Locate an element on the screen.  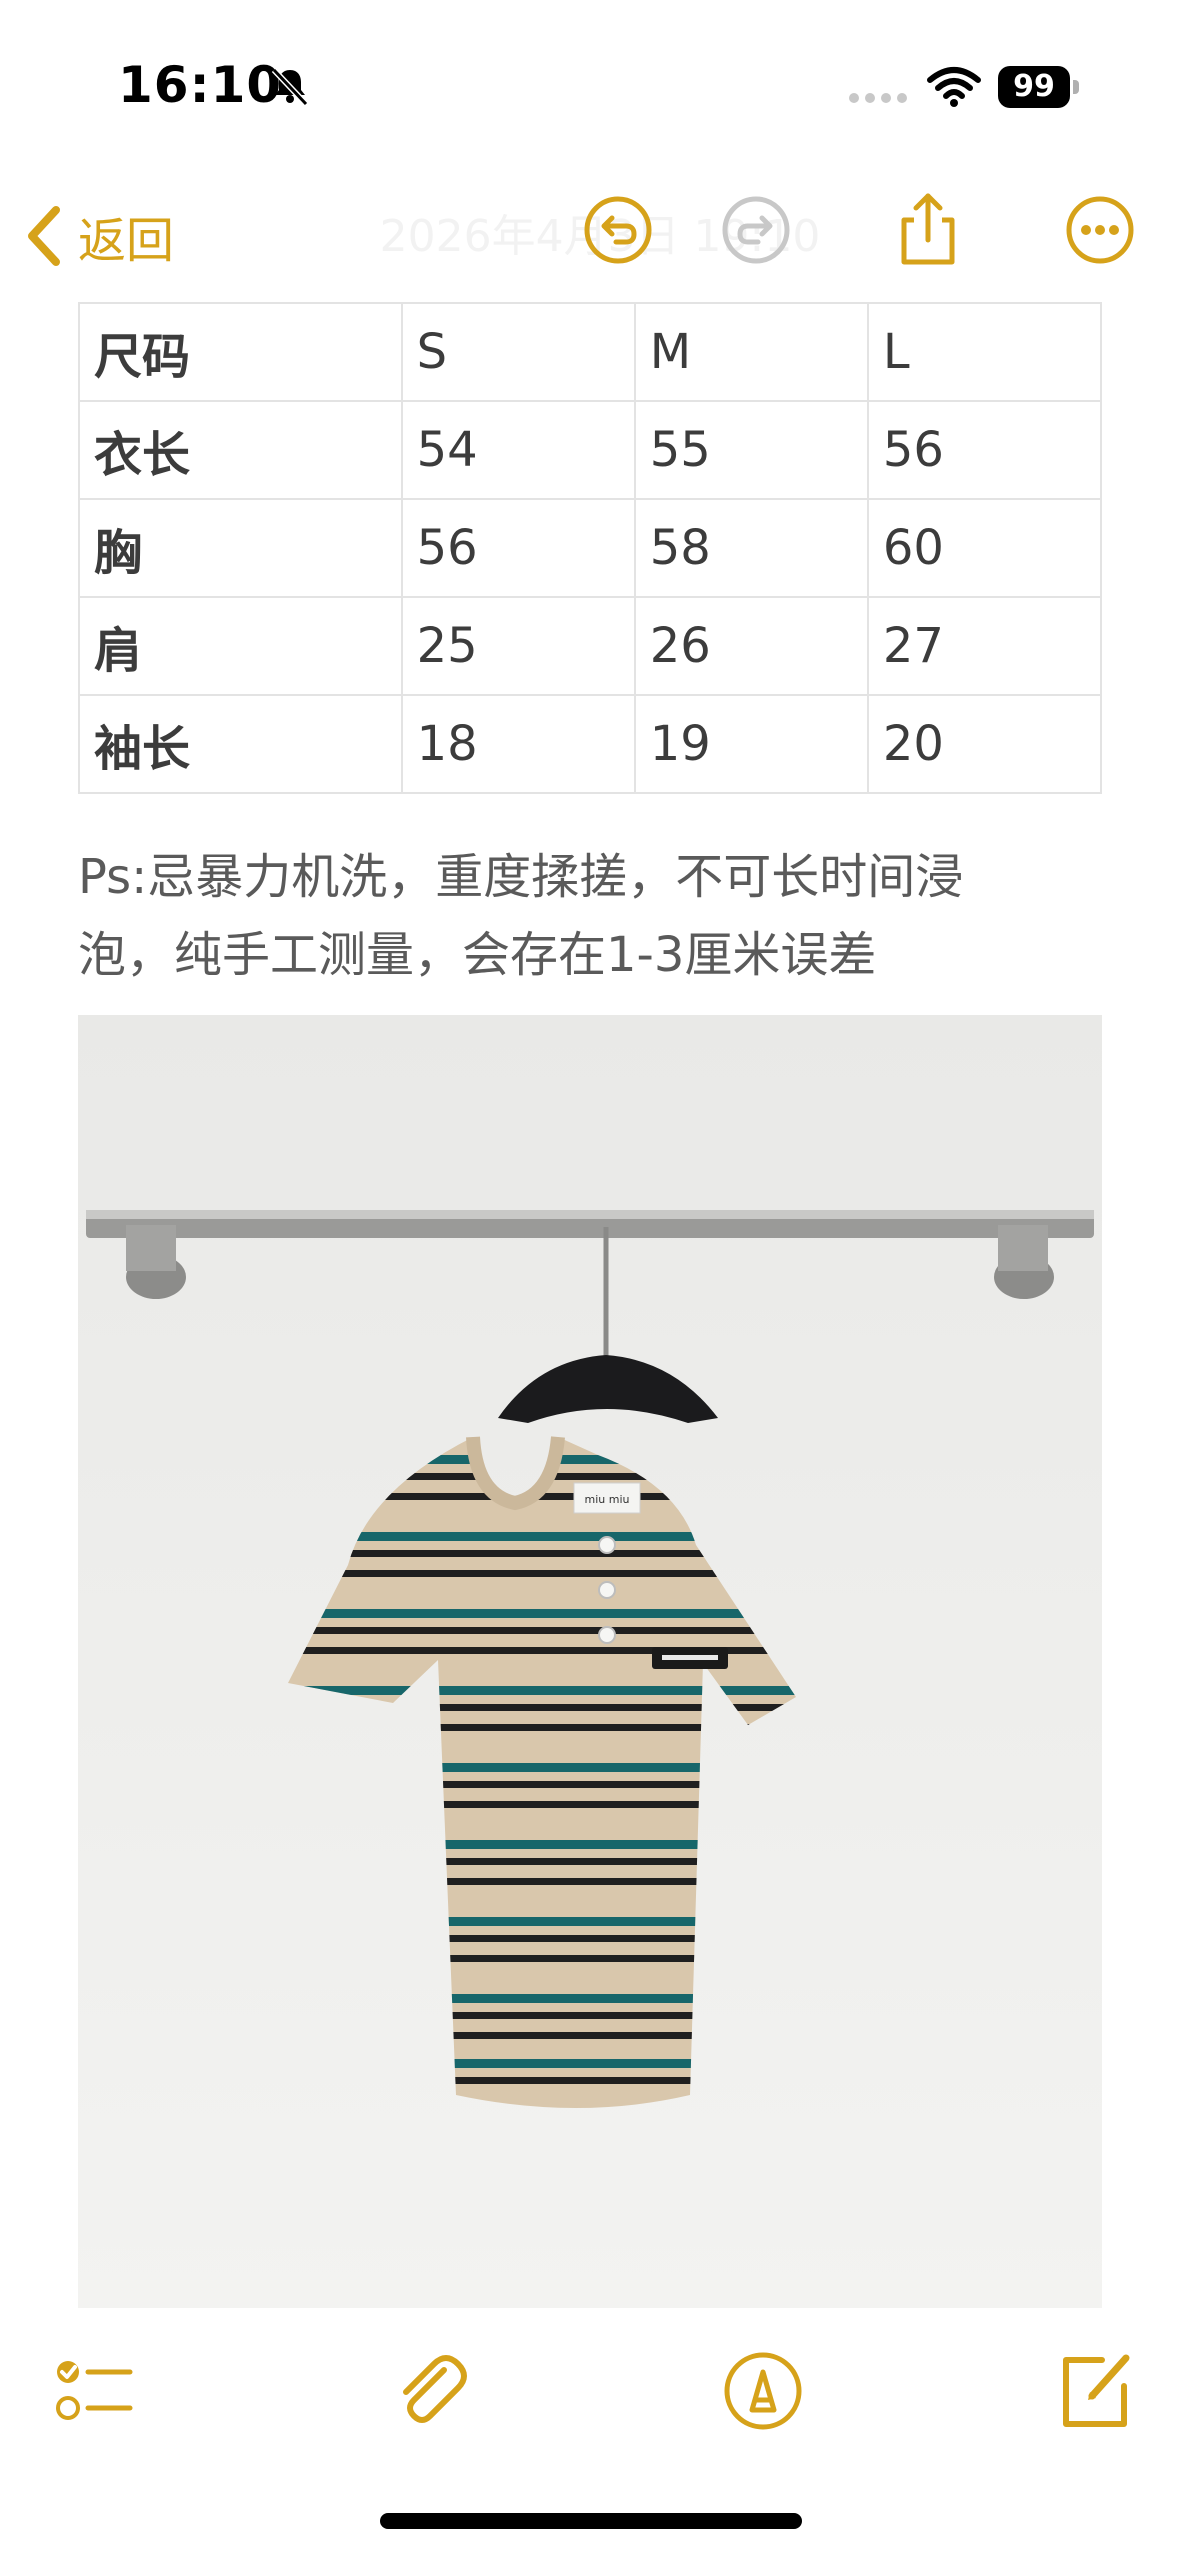
table-cell: 26 is located at coordinates (751, 646).